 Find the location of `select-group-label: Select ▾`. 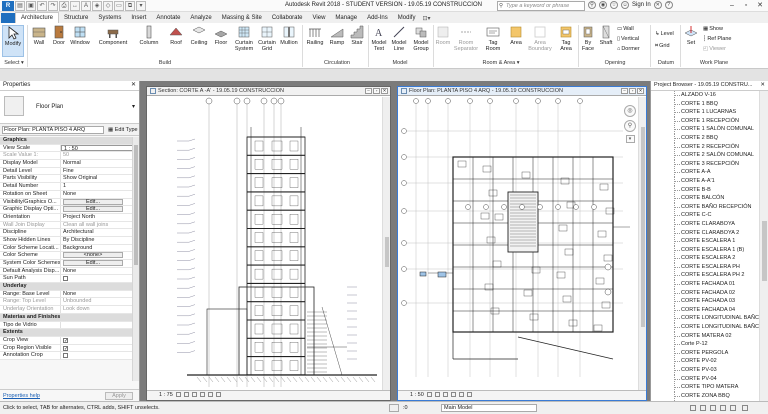

select-group-label: Select ▾ is located at coordinates (14, 63).